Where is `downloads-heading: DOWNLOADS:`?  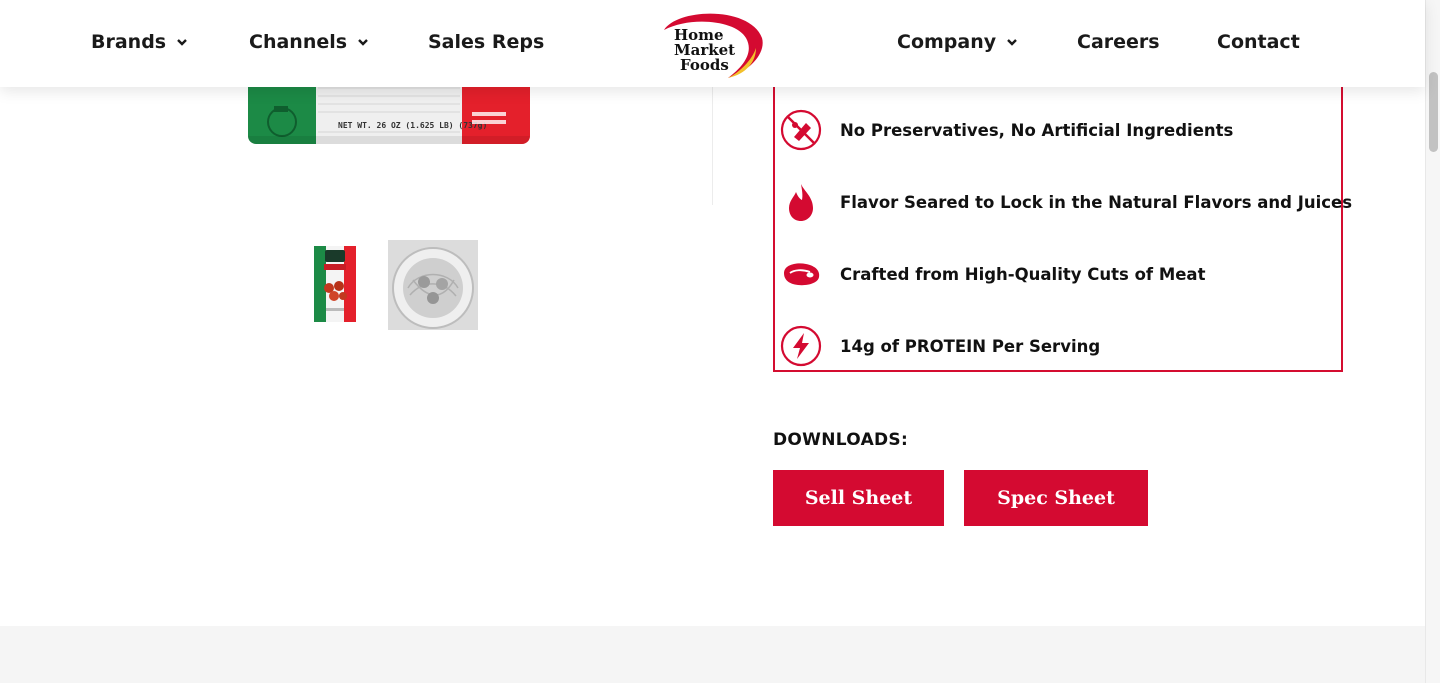
downloads-heading: DOWNLOADS: is located at coordinates (841, 440).